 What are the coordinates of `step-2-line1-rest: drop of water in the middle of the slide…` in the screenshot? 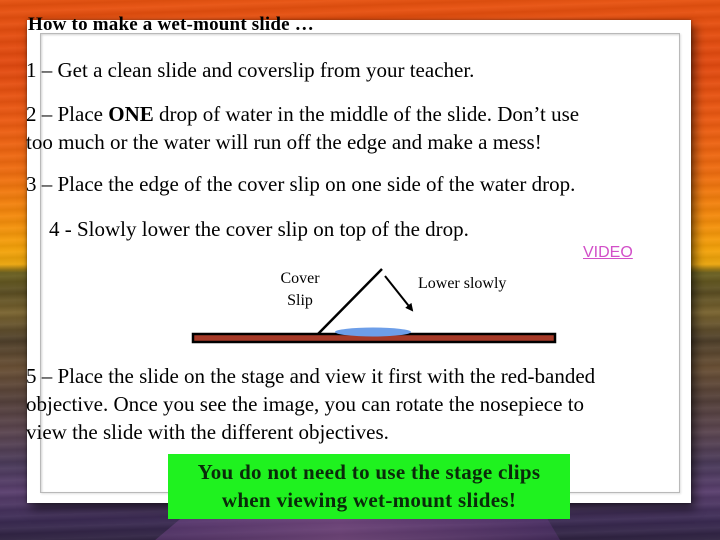 It's located at (366, 114).